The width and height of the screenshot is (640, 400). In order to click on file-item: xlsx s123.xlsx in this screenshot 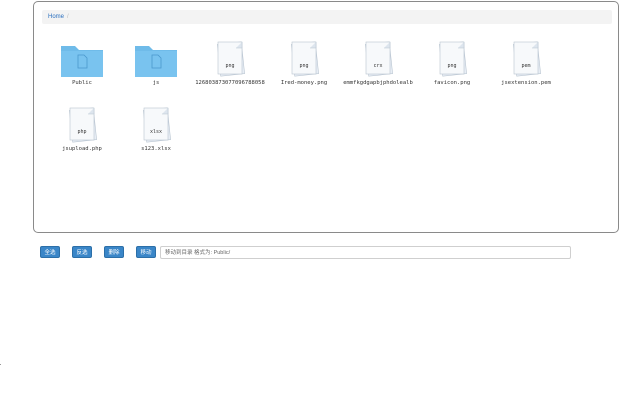, I will do `click(153, 135)`.